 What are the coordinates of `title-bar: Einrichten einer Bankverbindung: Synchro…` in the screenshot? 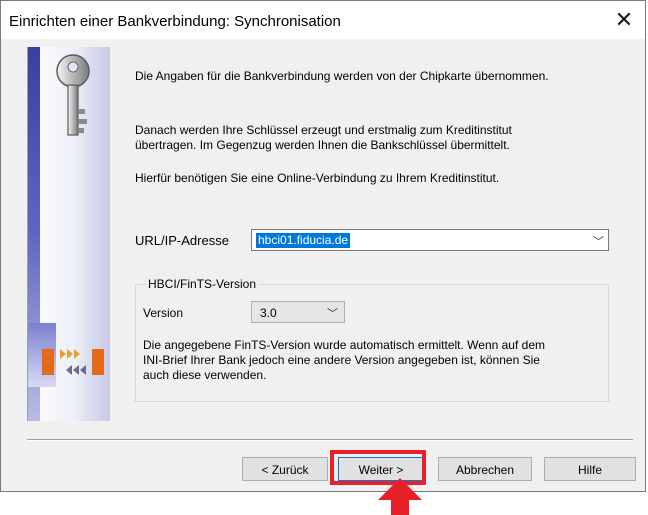 It's located at (323, 20).